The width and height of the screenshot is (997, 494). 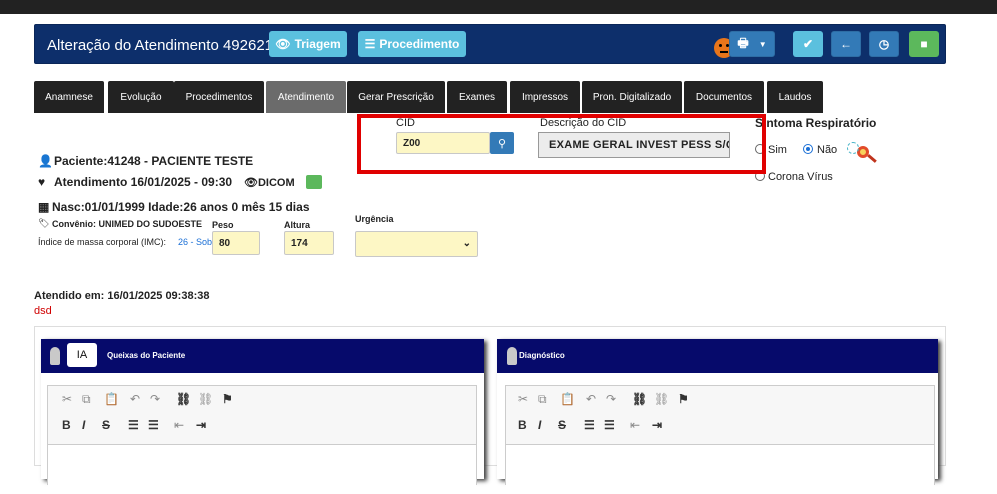 What do you see at coordinates (127, 224) in the screenshot?
I see `convenio-info: Convênio: UNIMED DO SUDOESTE` at bounding box center [127, 224].